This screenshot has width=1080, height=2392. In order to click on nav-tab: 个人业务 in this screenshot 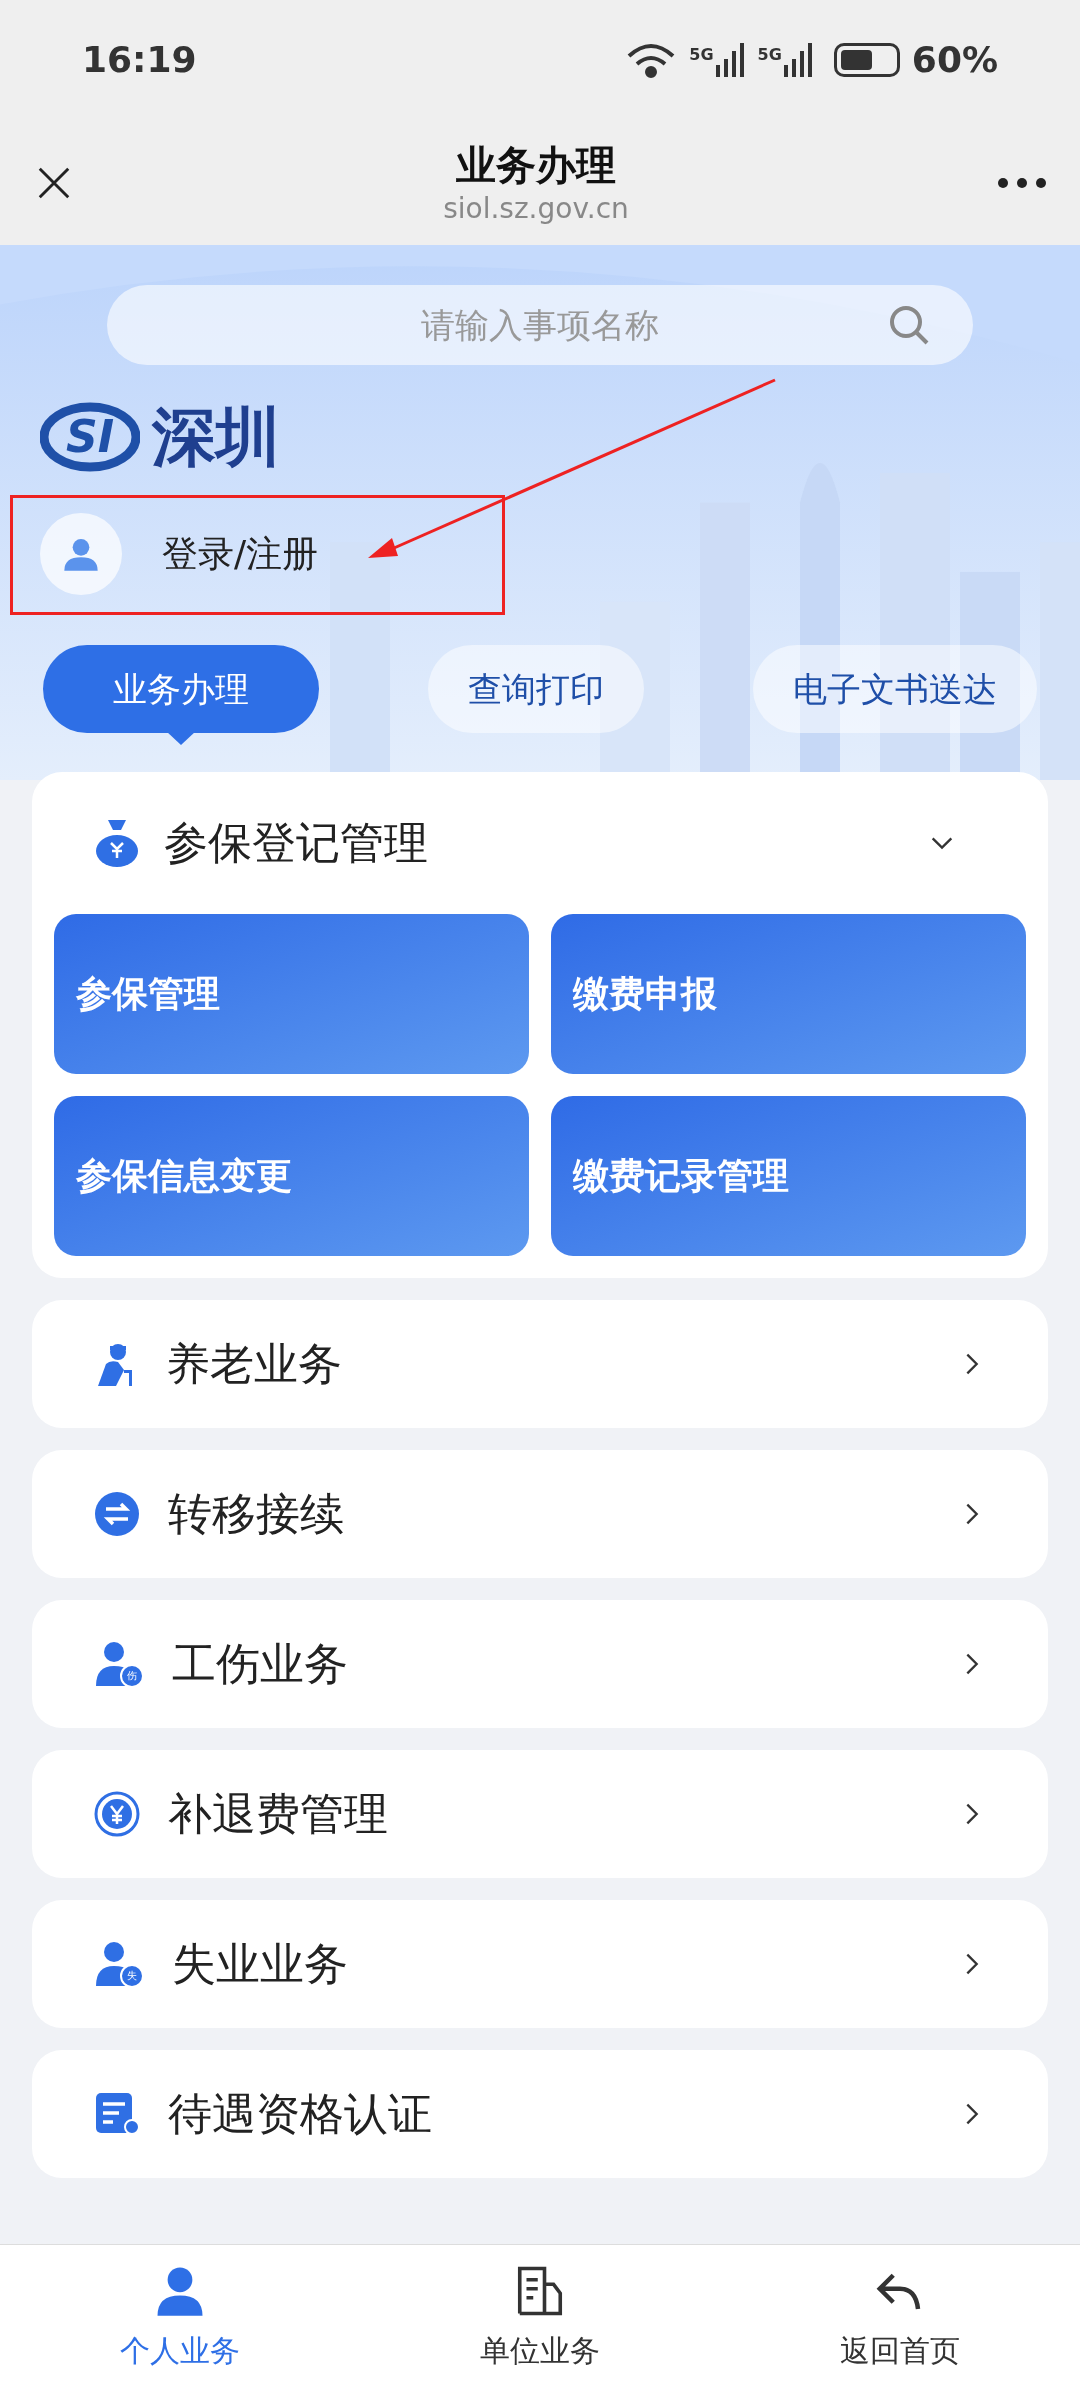, I will do `click(180, 2318)`.